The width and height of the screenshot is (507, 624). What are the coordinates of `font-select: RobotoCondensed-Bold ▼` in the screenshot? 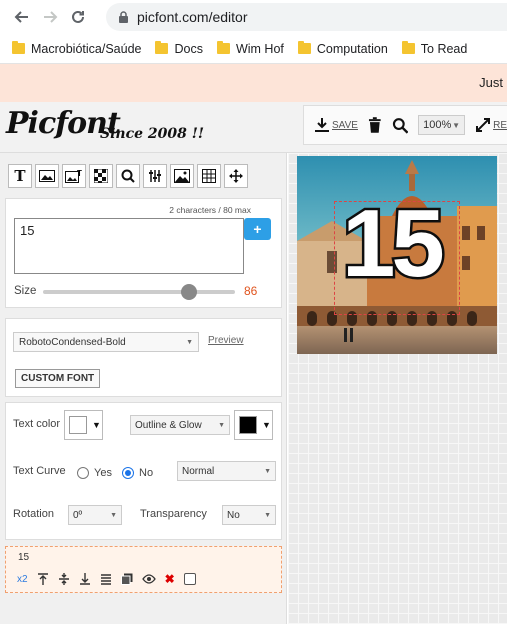 It's located at (106, 342).